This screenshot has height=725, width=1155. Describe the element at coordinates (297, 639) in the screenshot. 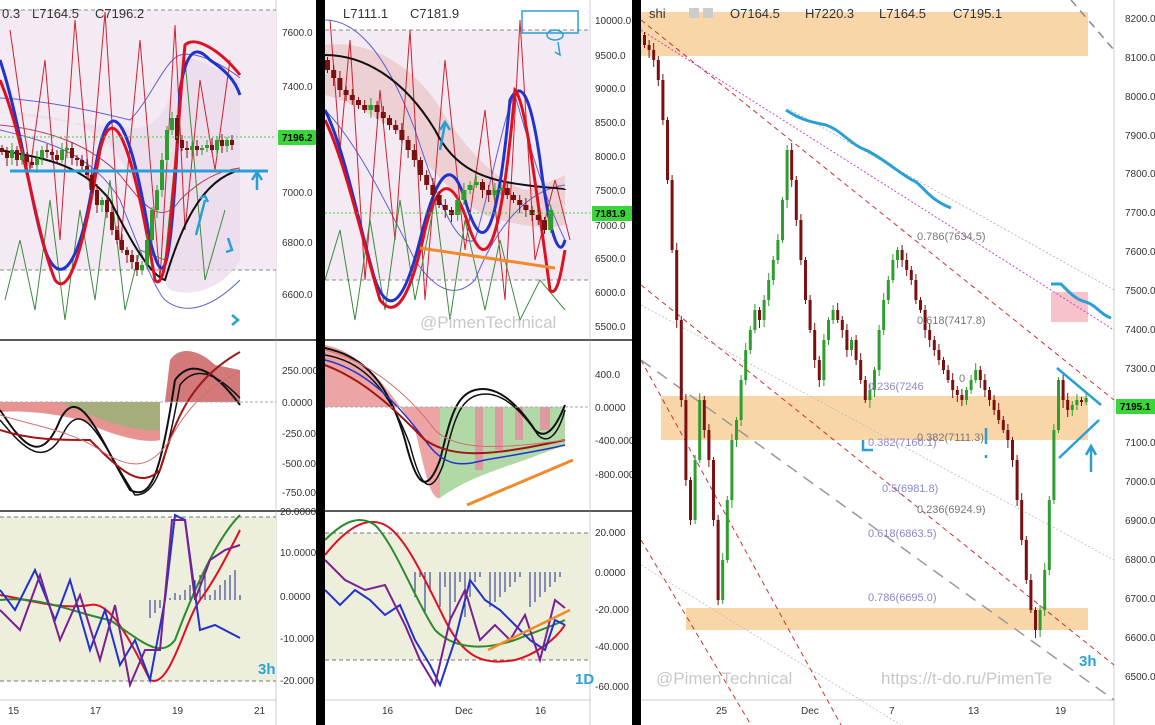

I see `left-osc-tick: -10.000` at that location.